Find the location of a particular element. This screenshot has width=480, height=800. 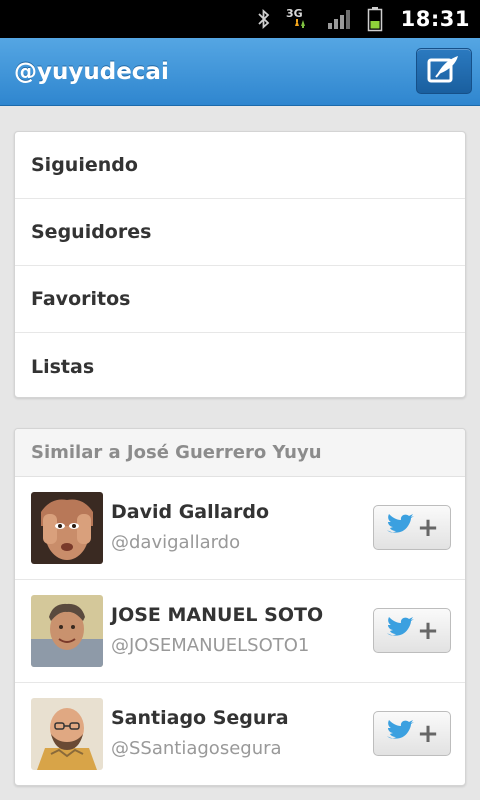

user-handle: @SSantiagosegura is located at coordinates (196, 748).